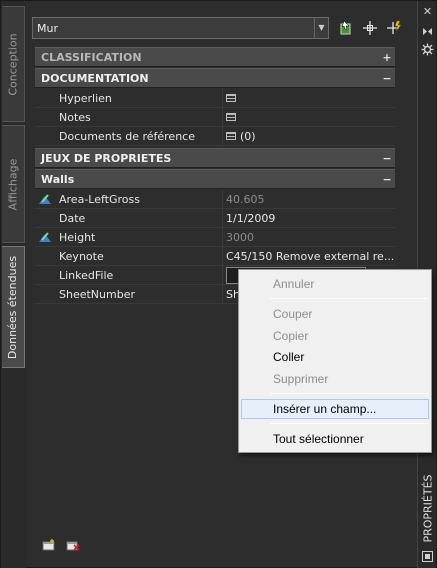 The image size is (437, 568). What do you see at coordinates (139, 237) in the screenshot?
I see `property-name: Height` at bounding box center [139, 237].